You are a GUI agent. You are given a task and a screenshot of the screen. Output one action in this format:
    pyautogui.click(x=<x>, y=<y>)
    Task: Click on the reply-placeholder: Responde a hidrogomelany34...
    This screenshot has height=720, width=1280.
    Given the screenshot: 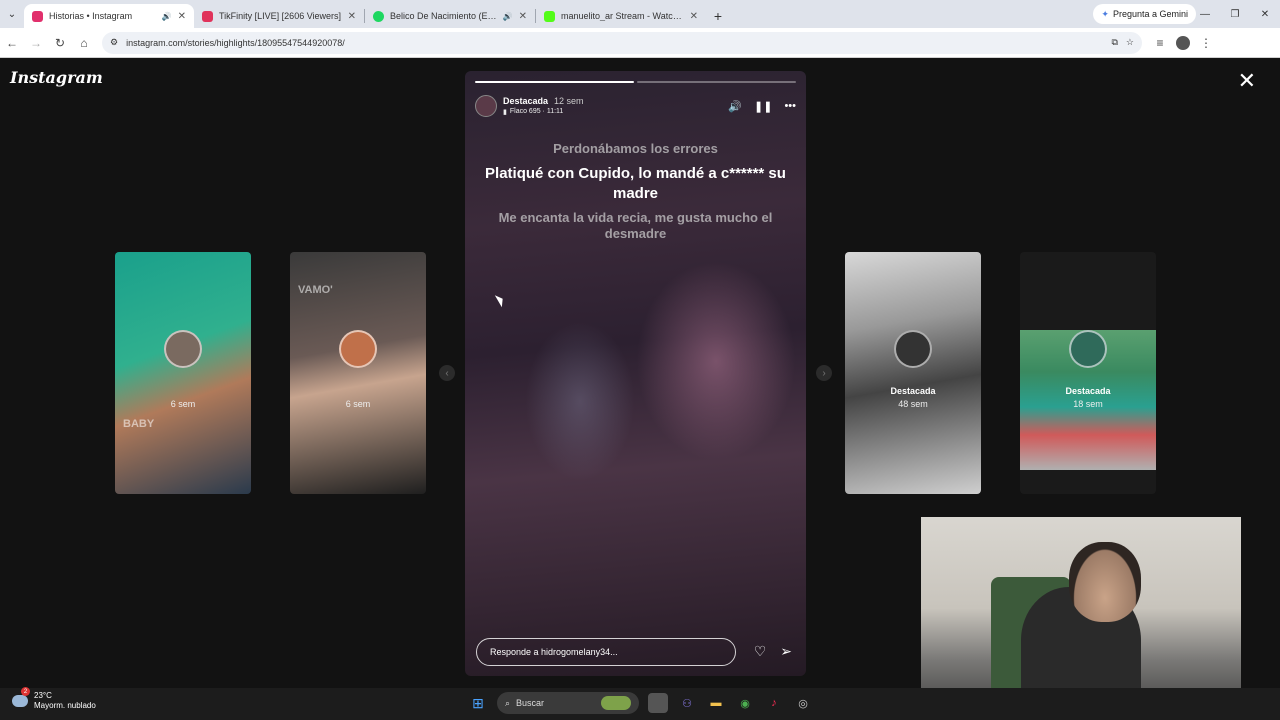 What is the action you would take?
    pyautogui.click(x=554, y=652)
    